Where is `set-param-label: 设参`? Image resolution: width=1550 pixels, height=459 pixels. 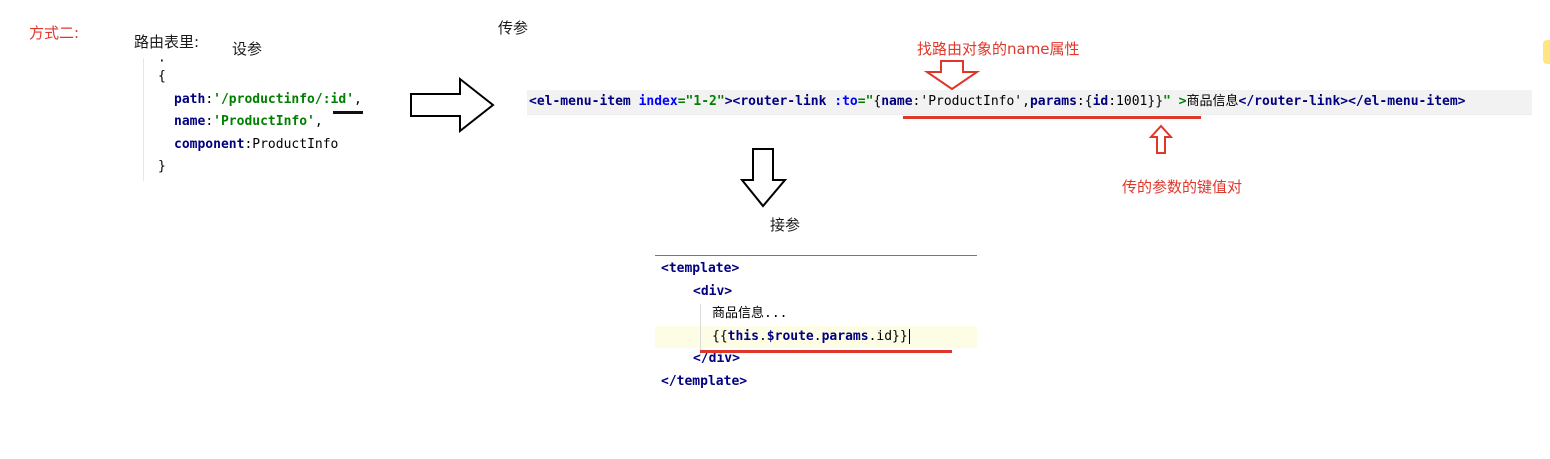 set-param-label: 设参 is located at coordinates (247, 49).